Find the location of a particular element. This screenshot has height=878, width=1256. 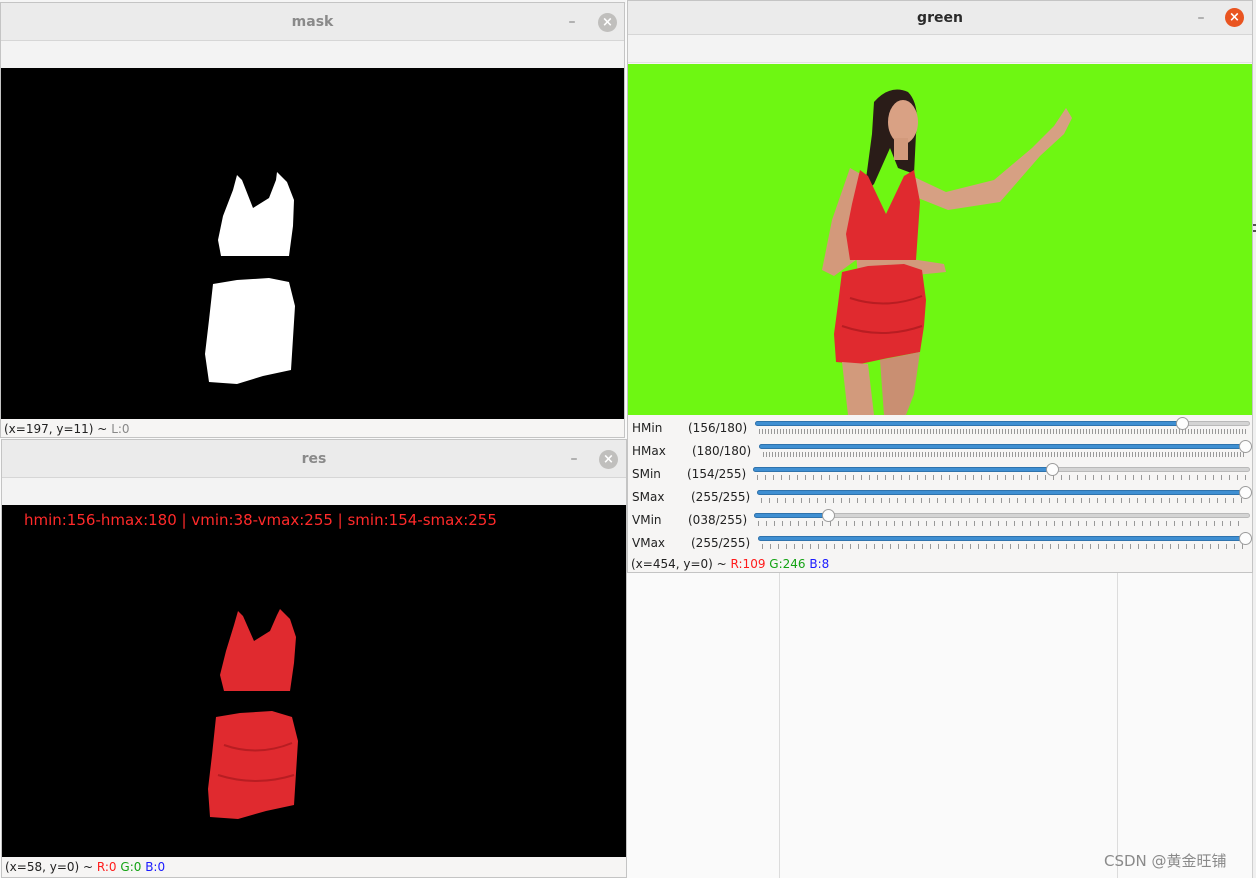

trackbar-label: VMax is located at coordinates (649, 543).